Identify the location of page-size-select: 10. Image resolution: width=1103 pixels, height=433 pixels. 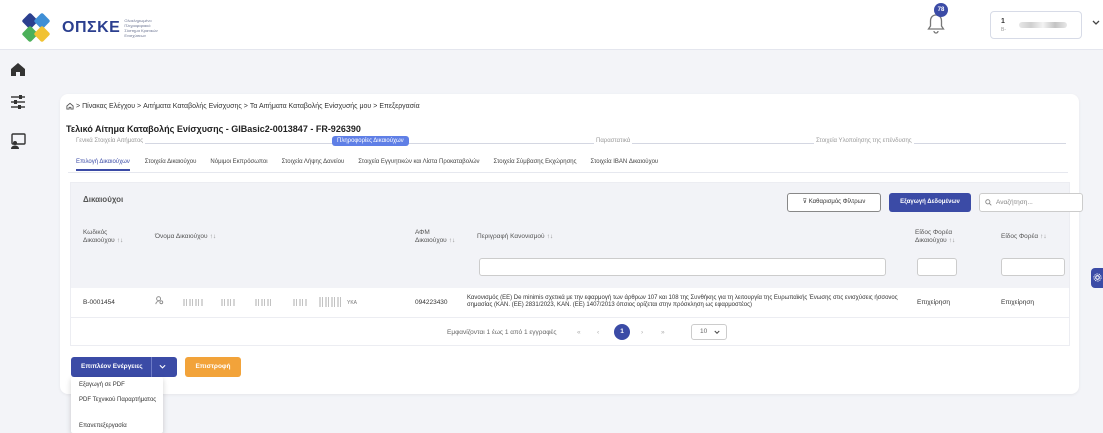
(709, 332).